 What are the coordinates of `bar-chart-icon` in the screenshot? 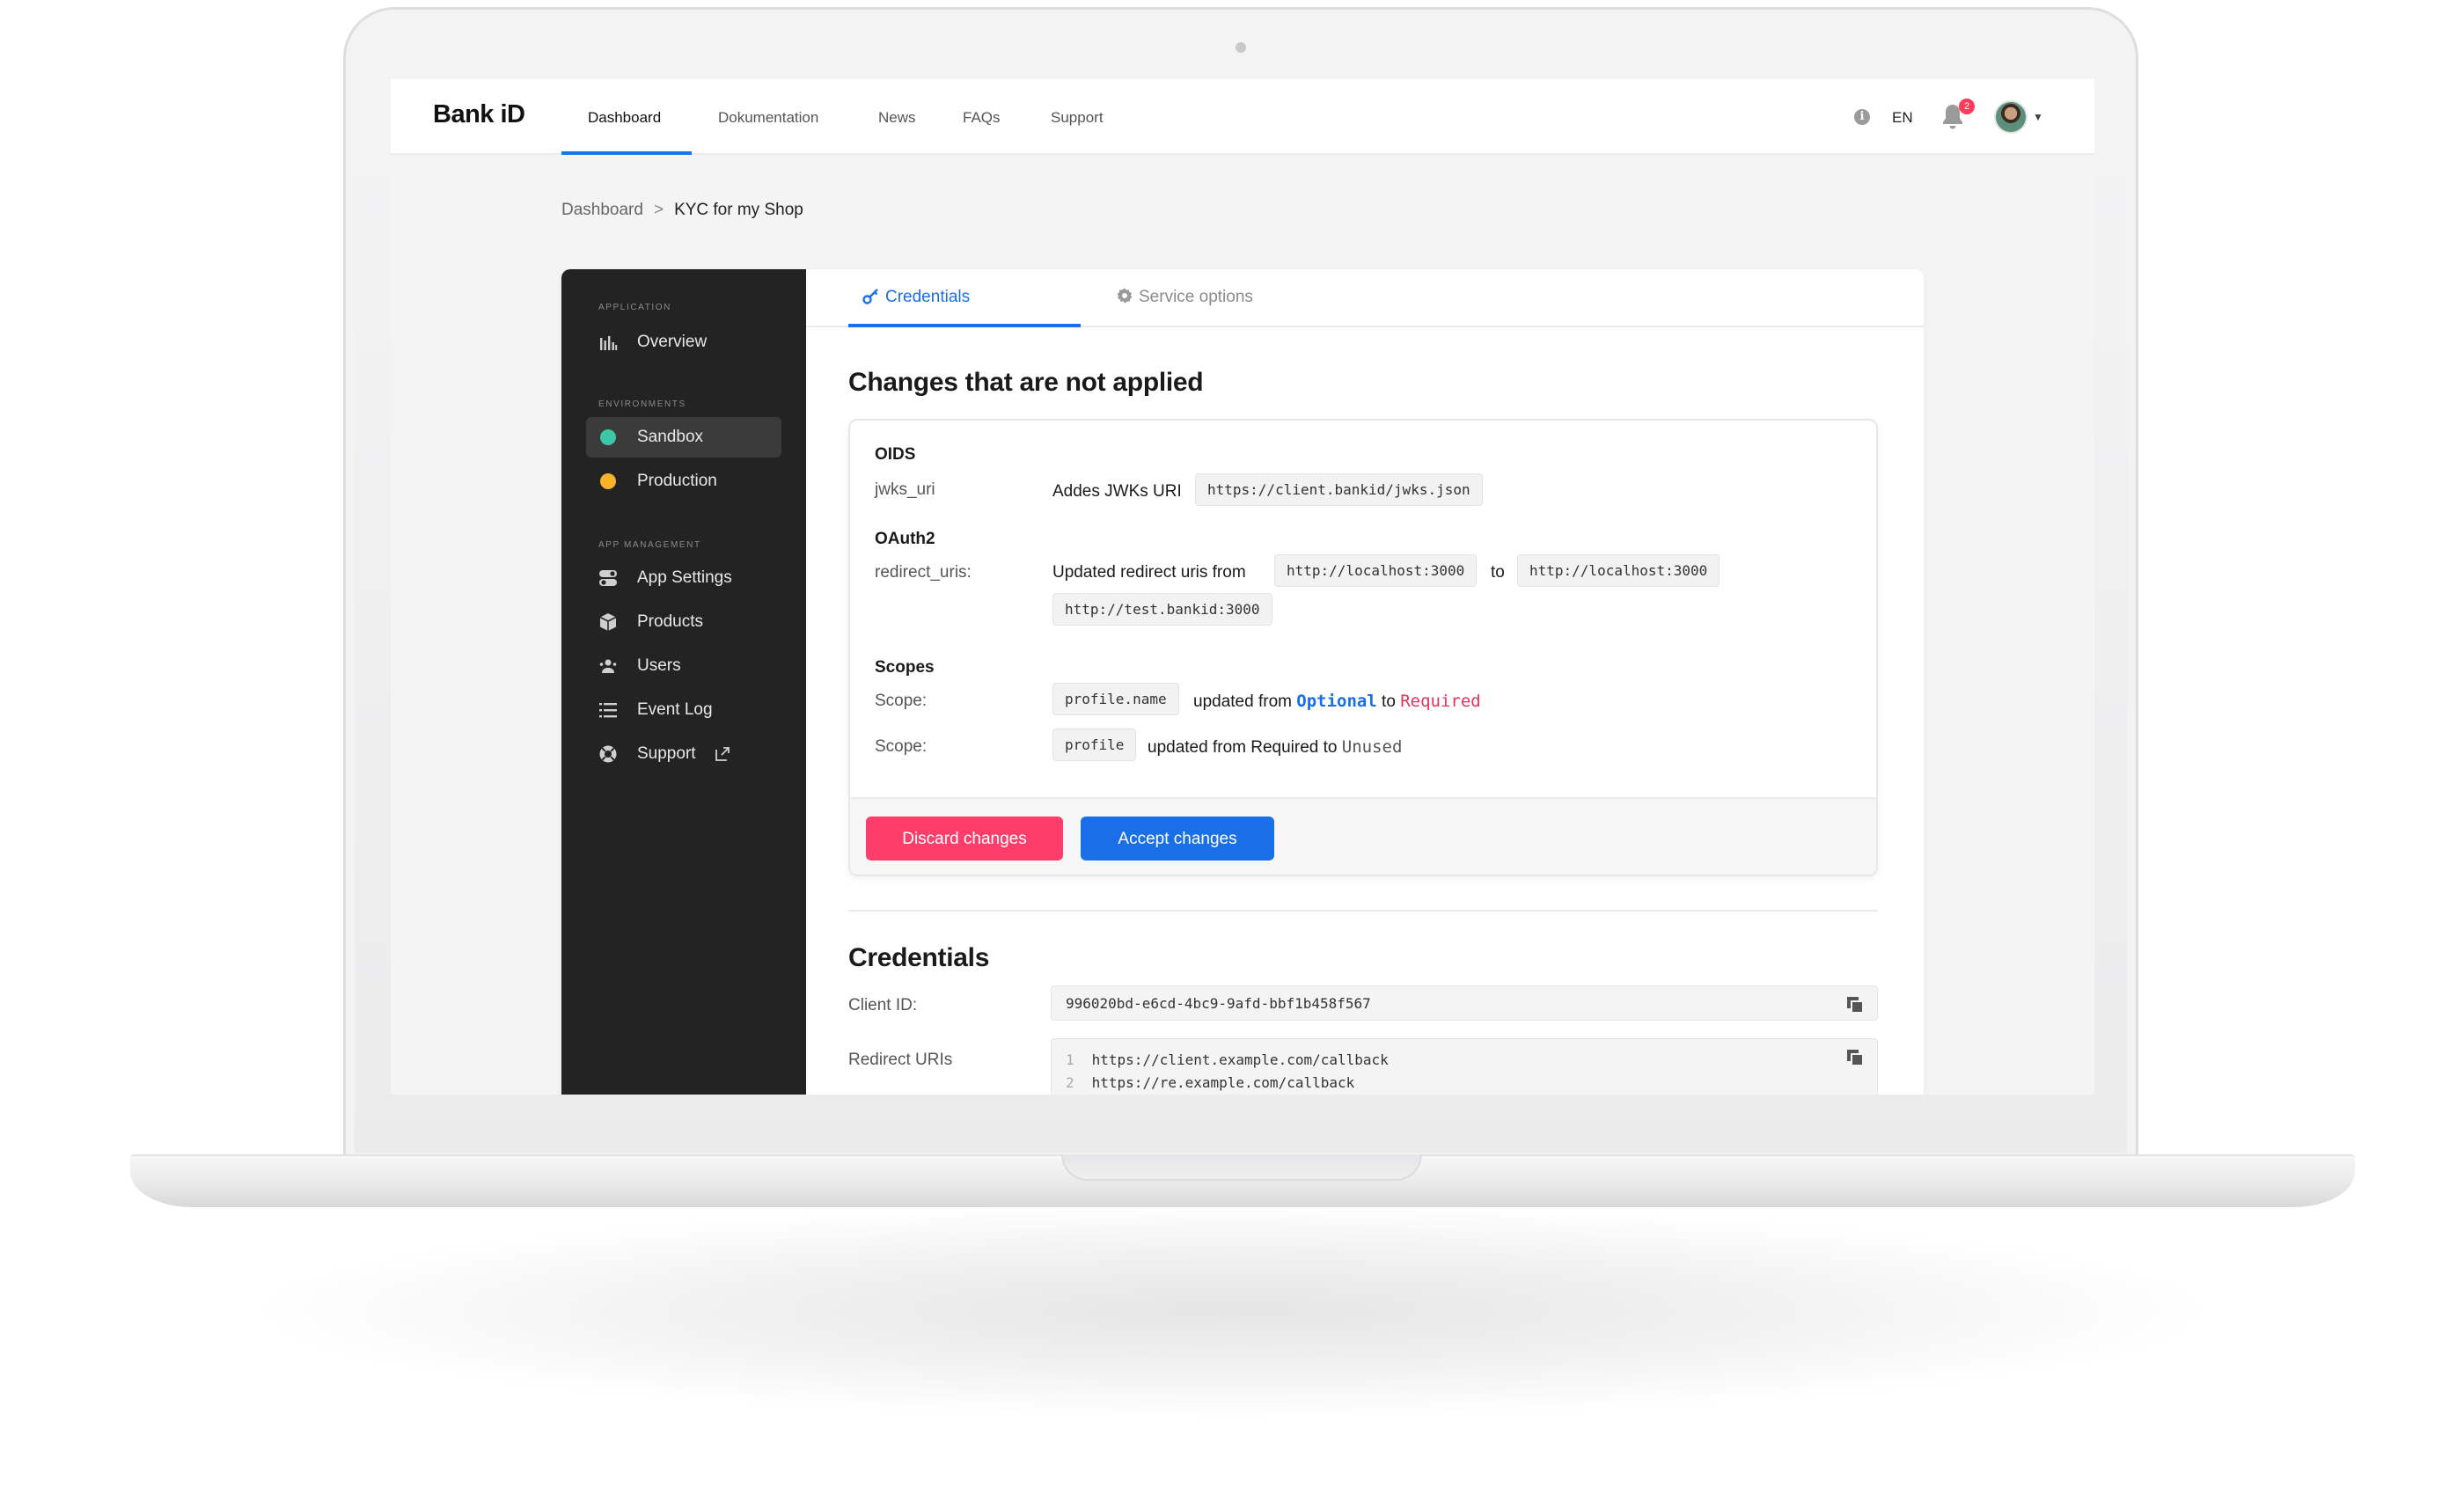 It's located at (609, 343).